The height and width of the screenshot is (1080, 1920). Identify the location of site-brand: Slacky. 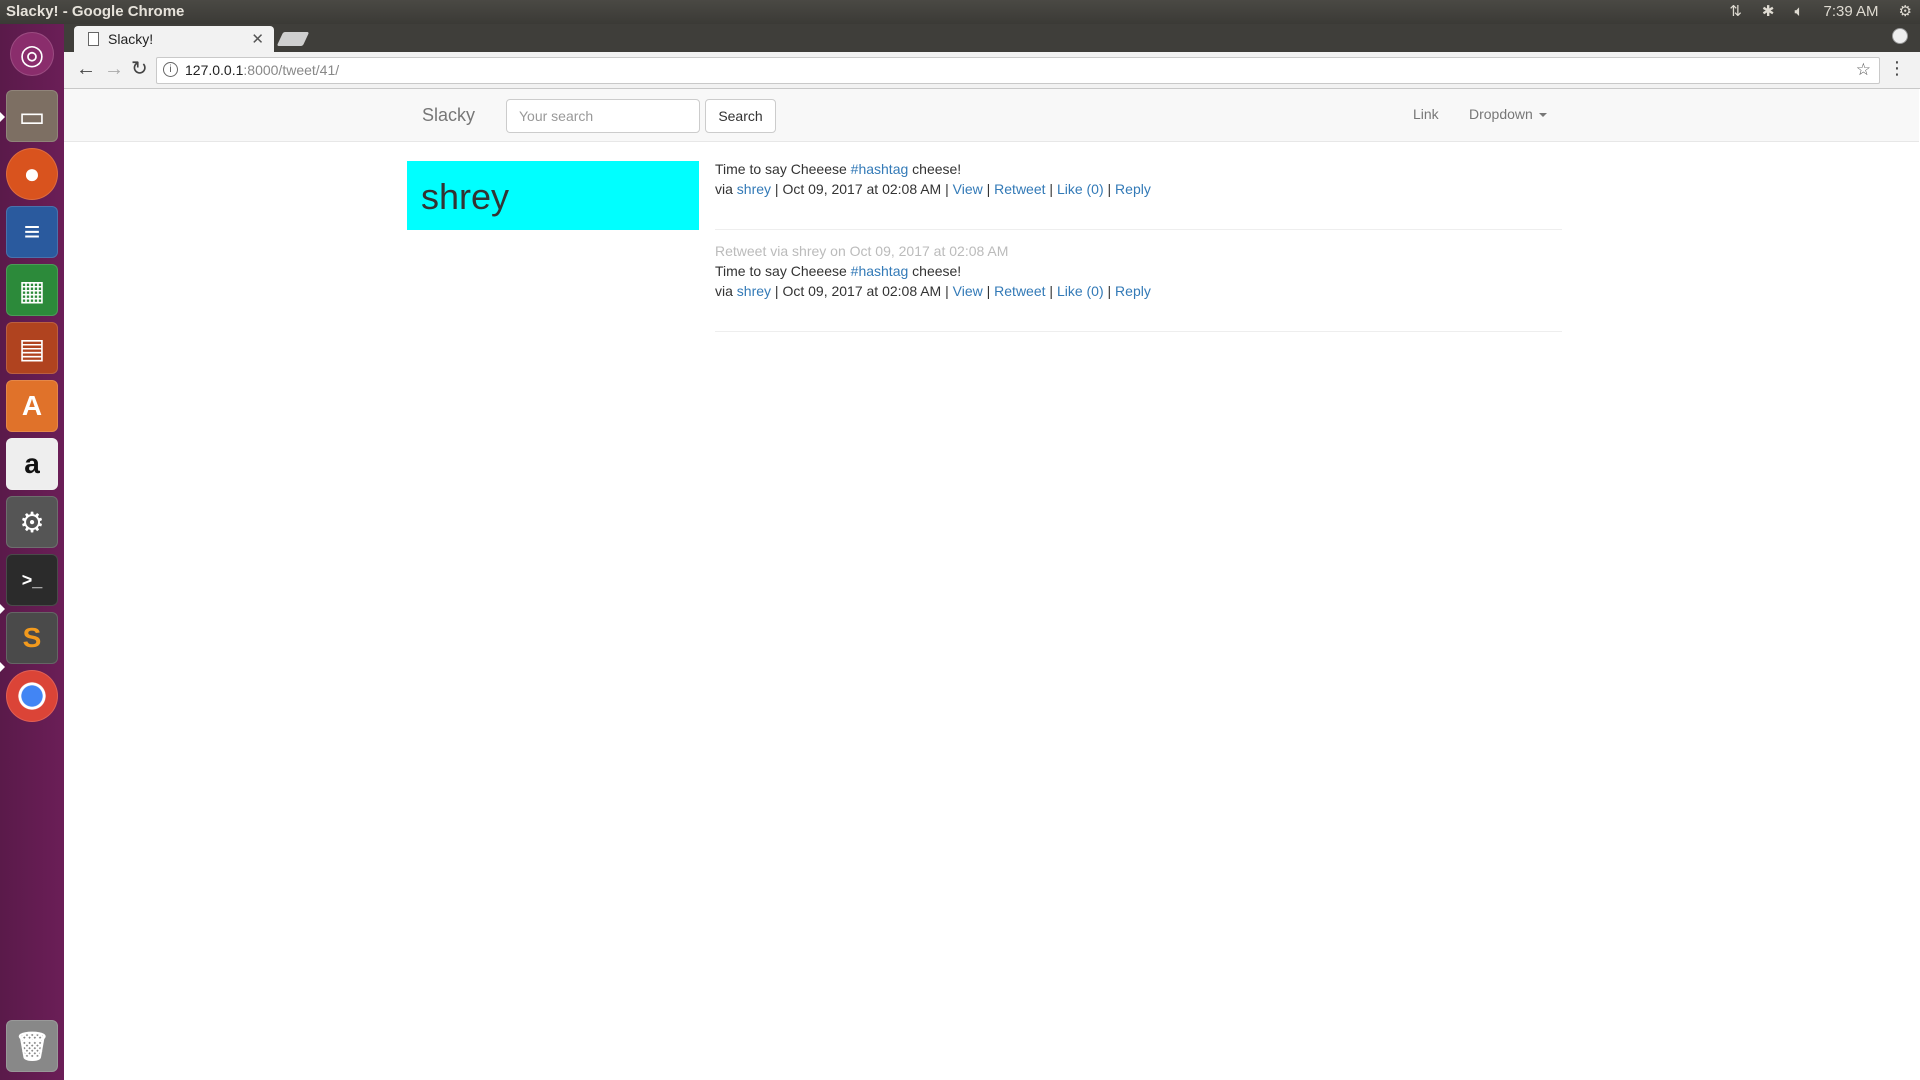
(448, 115).